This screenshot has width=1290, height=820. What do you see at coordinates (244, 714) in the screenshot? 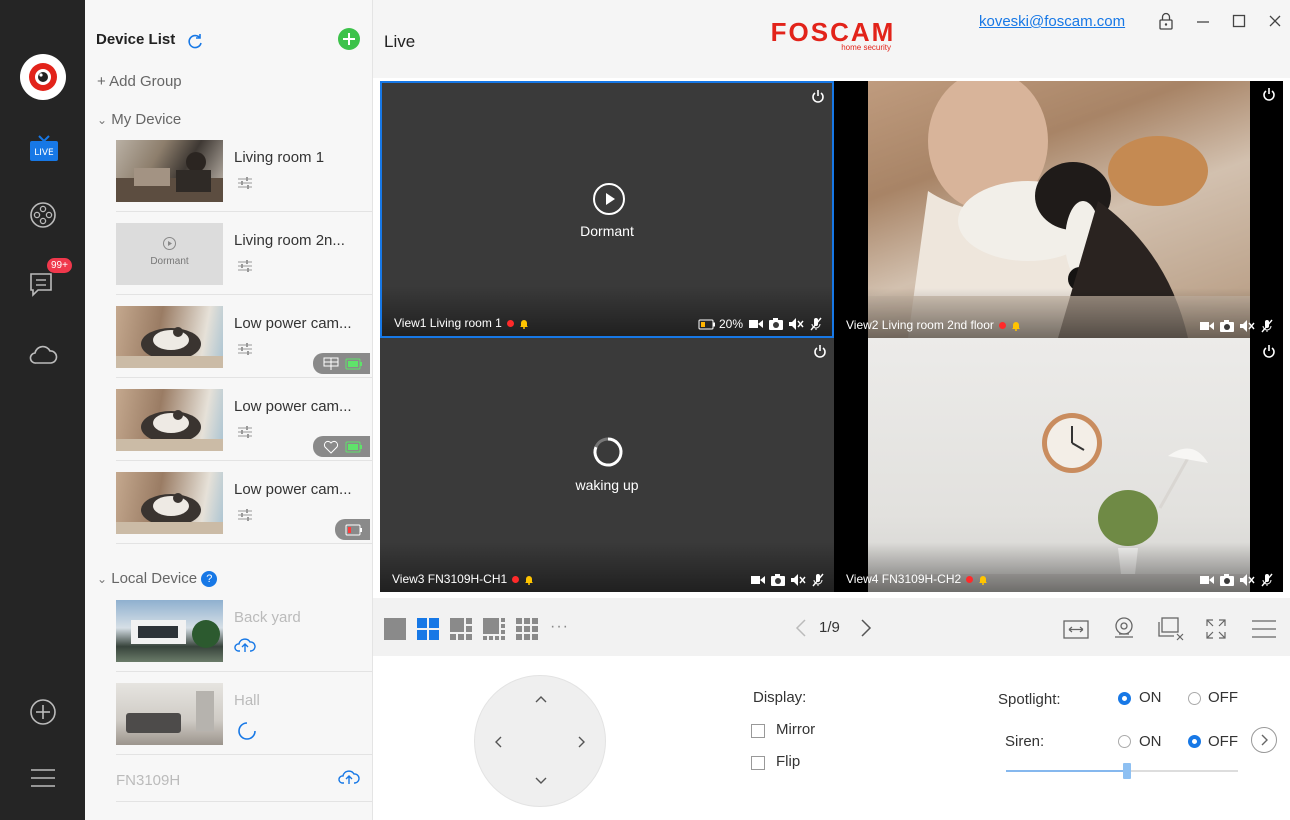
I see `local-device-item: Hall` at bounding box center [244, 714].